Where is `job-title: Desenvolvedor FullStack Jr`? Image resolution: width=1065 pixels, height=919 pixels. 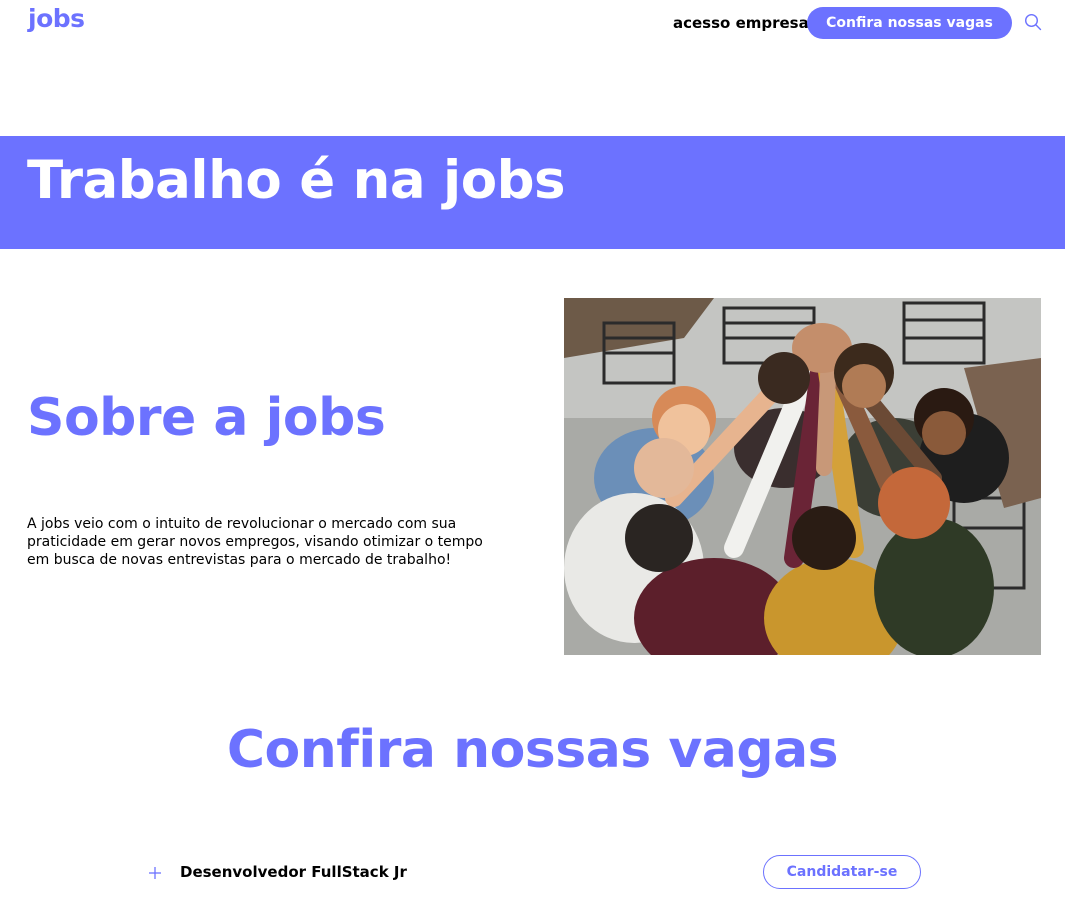 job-title: Desenvolvedor FullStack Jr is located at coordinates (293, 872).